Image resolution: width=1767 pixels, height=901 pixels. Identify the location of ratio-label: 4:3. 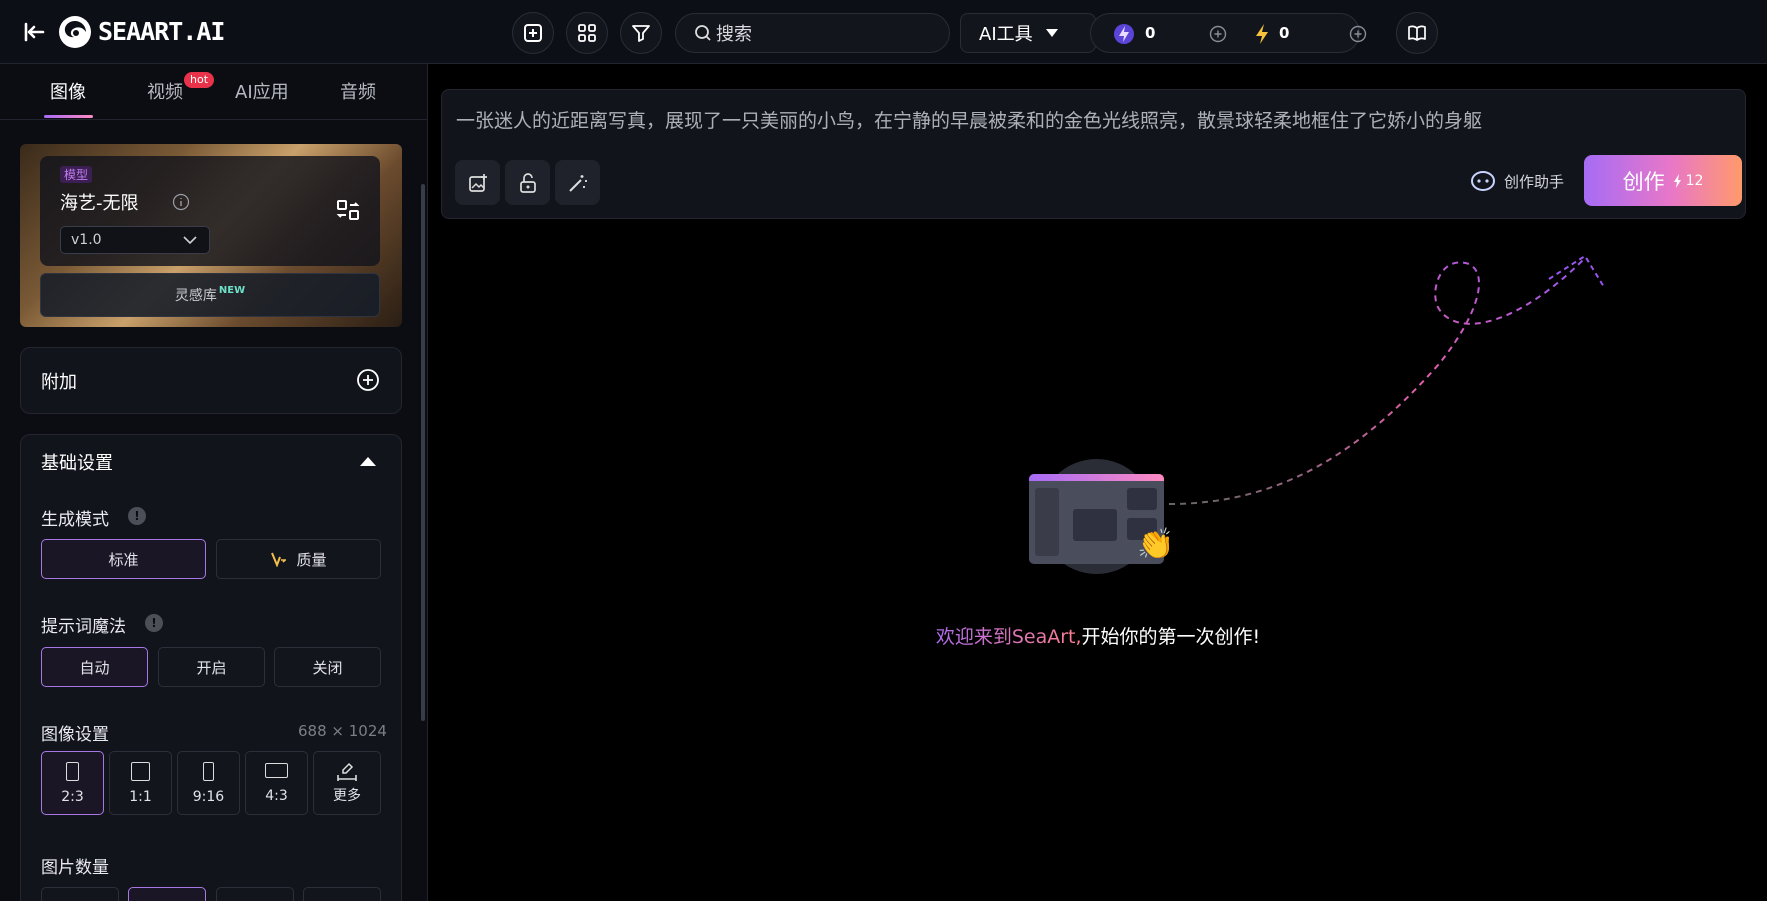
(276, 795).